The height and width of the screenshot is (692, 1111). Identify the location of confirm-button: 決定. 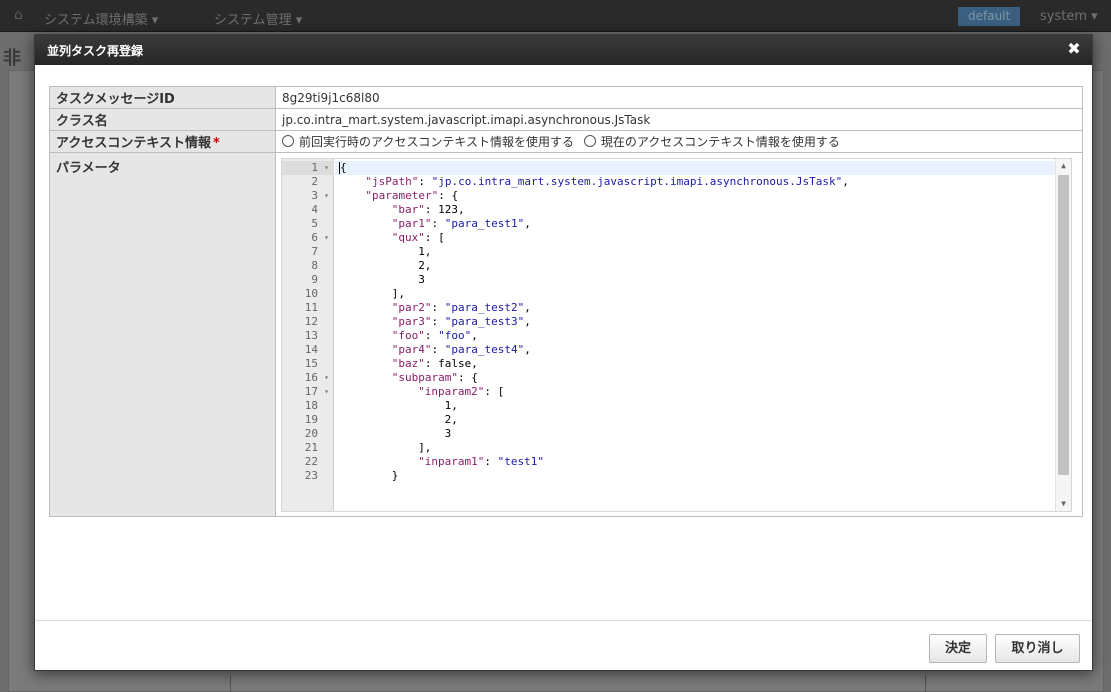
(958, 648).